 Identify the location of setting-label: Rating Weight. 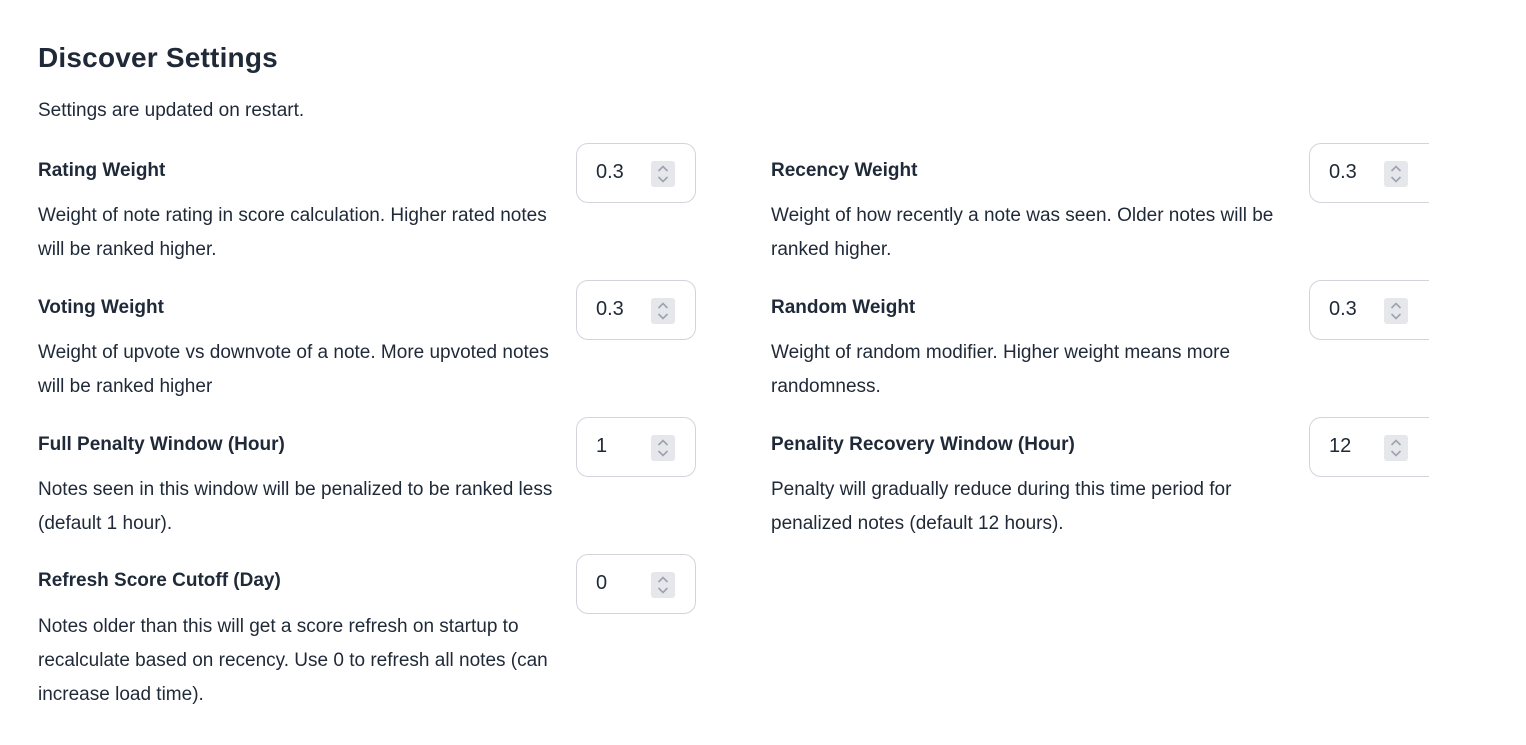
(102, 170).